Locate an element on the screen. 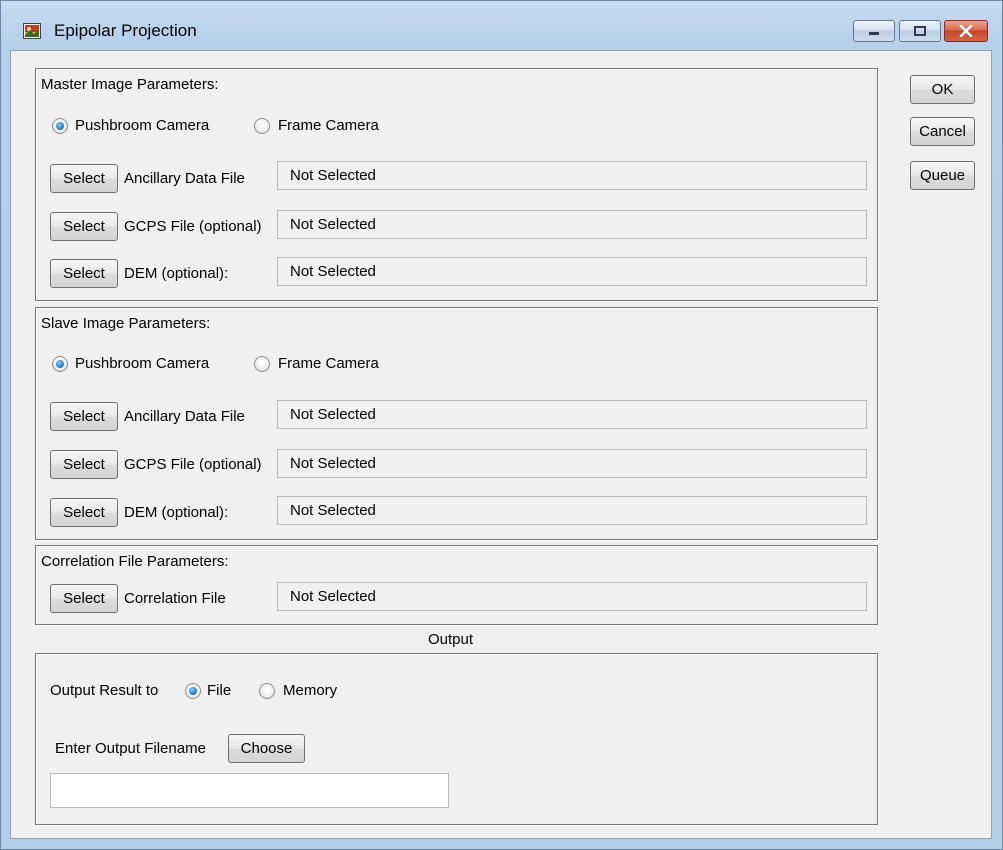 The width and height of the screenshot is (1003, 850). master-gcps-label: GCPS File (optional) is located at coordinates (193, 226).